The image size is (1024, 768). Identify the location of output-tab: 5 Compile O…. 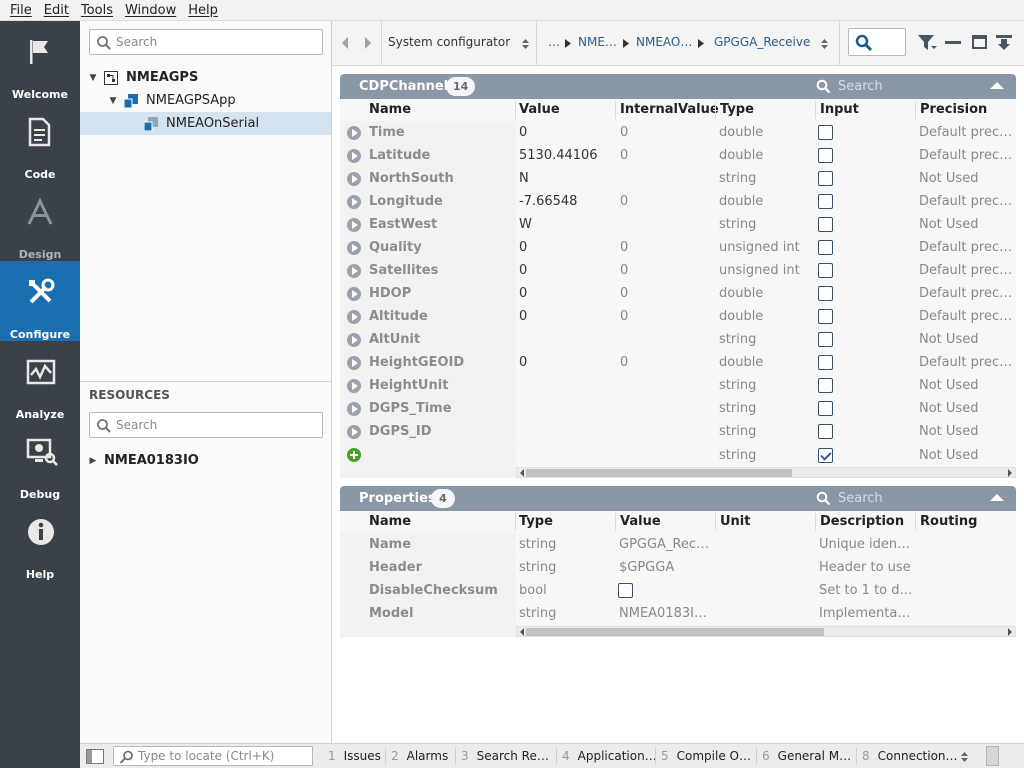
(706, 756).